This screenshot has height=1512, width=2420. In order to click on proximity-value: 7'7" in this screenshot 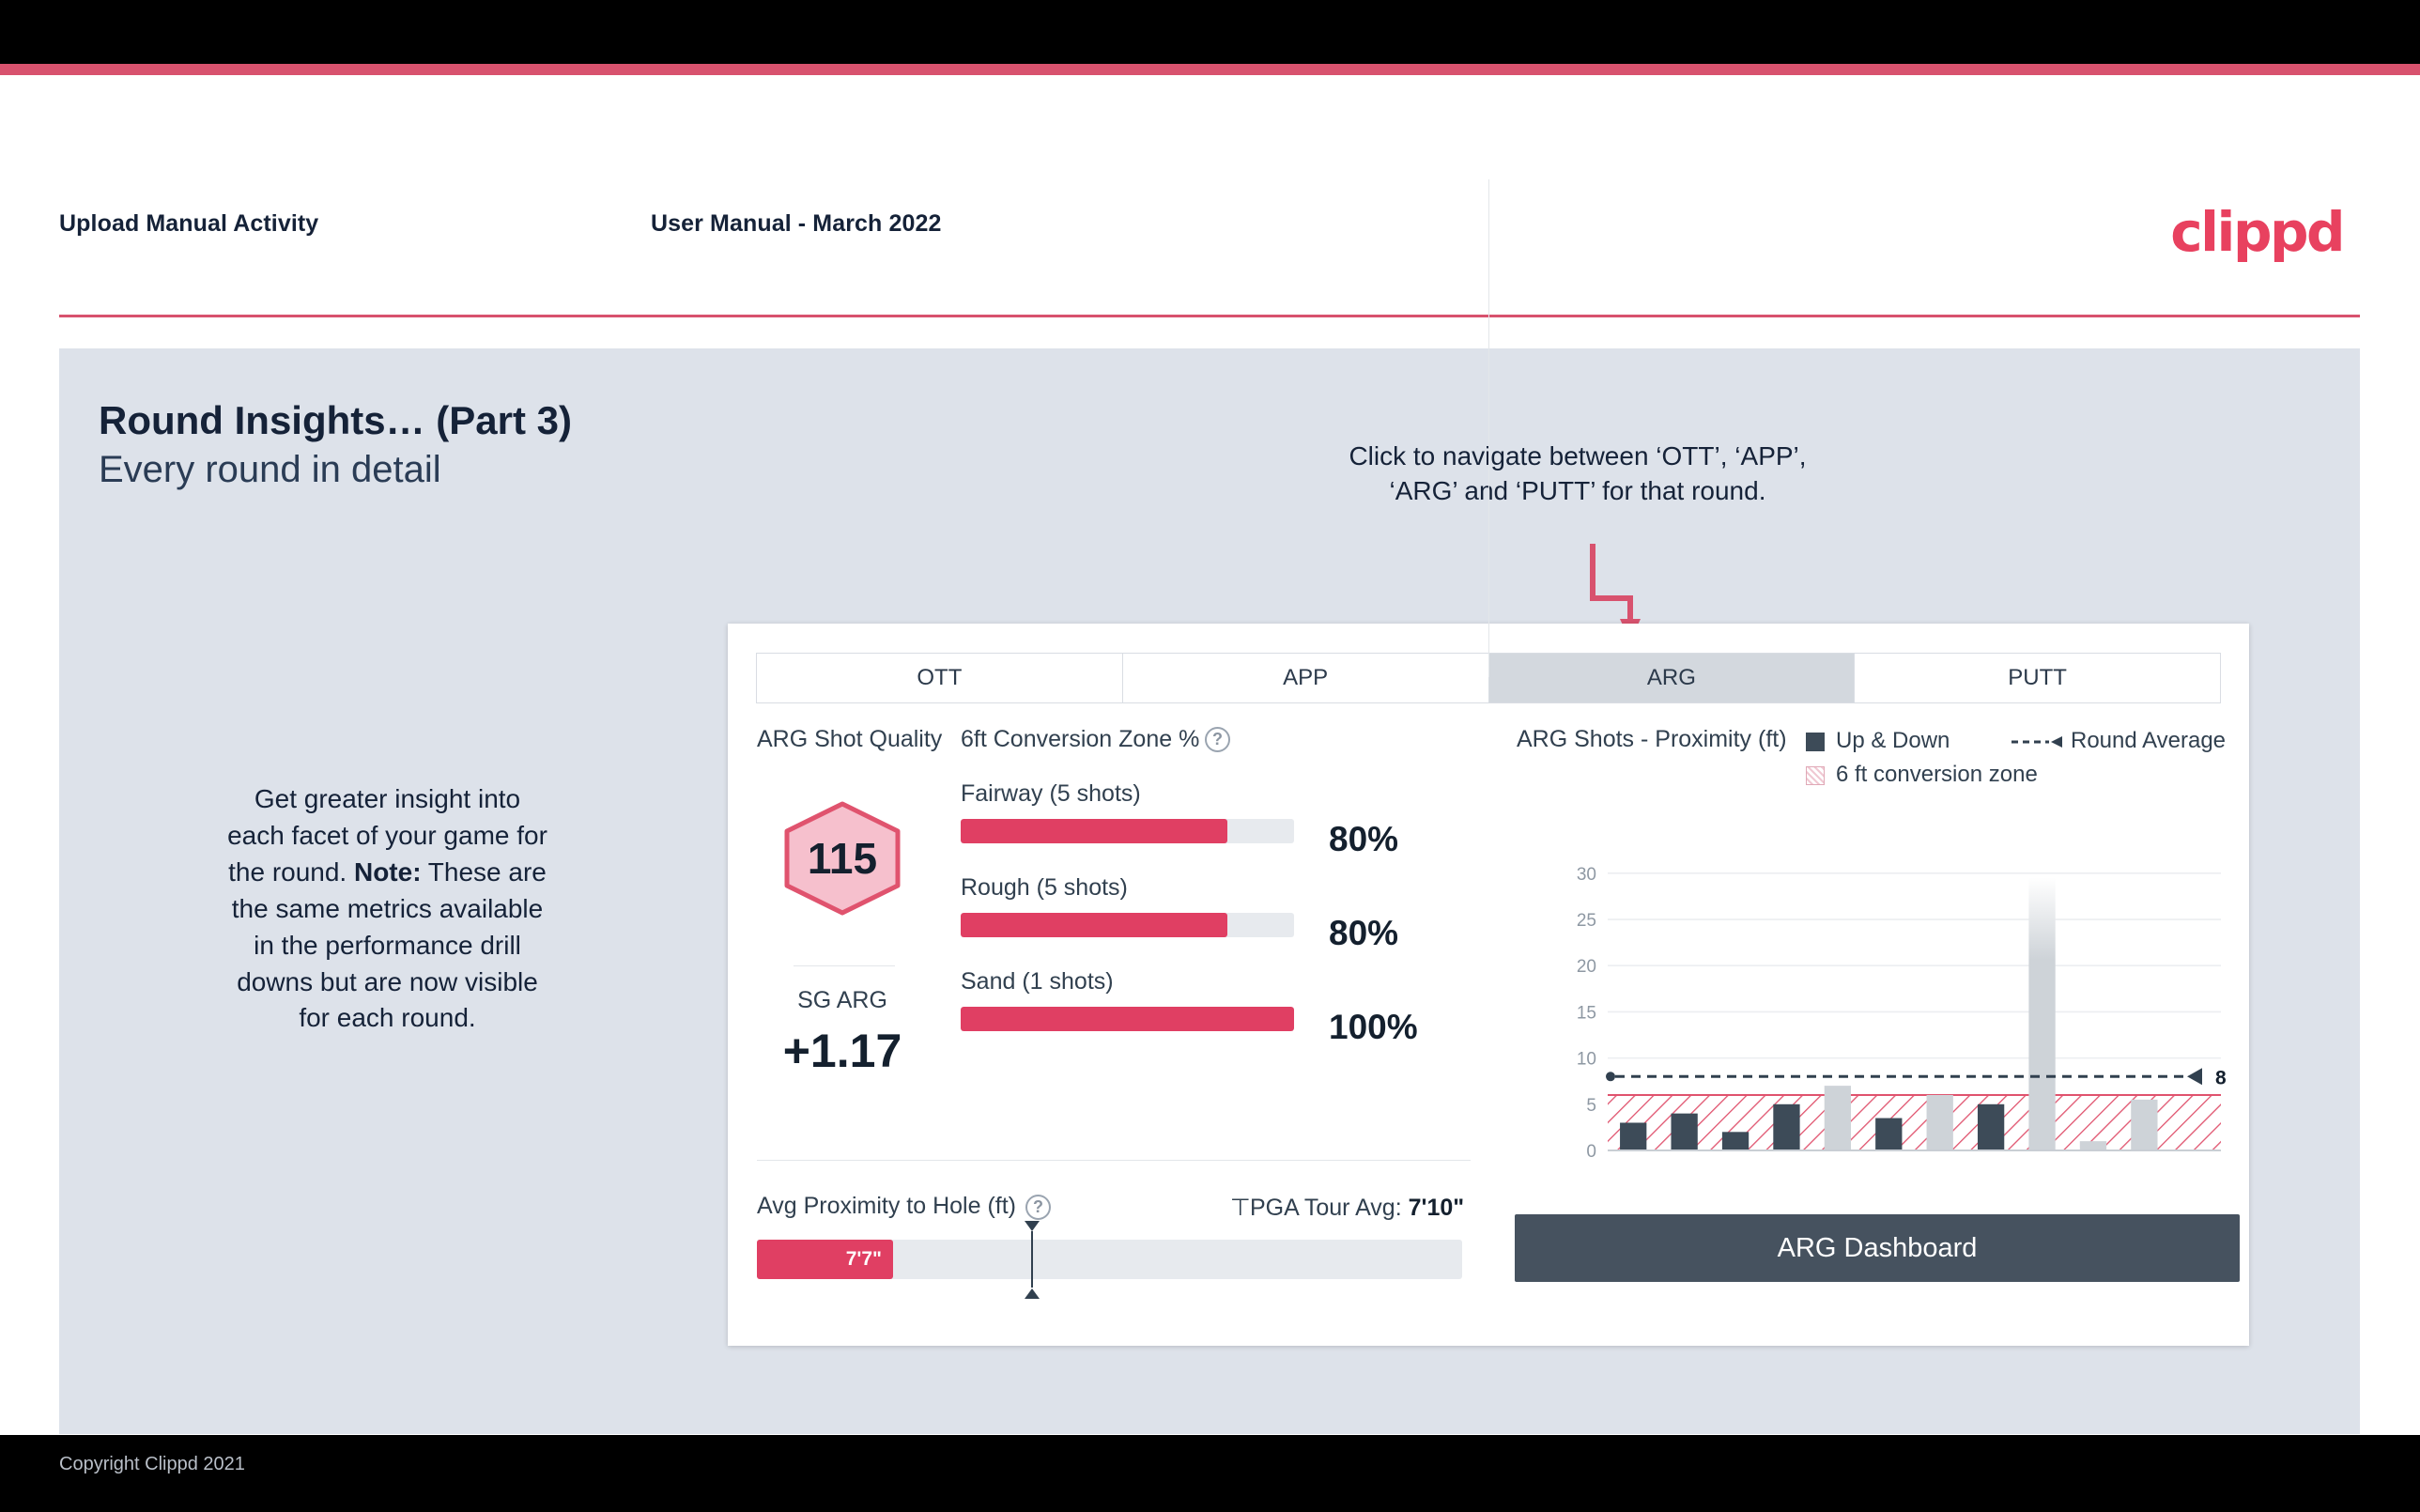, I will do `click(863, 1259)`.